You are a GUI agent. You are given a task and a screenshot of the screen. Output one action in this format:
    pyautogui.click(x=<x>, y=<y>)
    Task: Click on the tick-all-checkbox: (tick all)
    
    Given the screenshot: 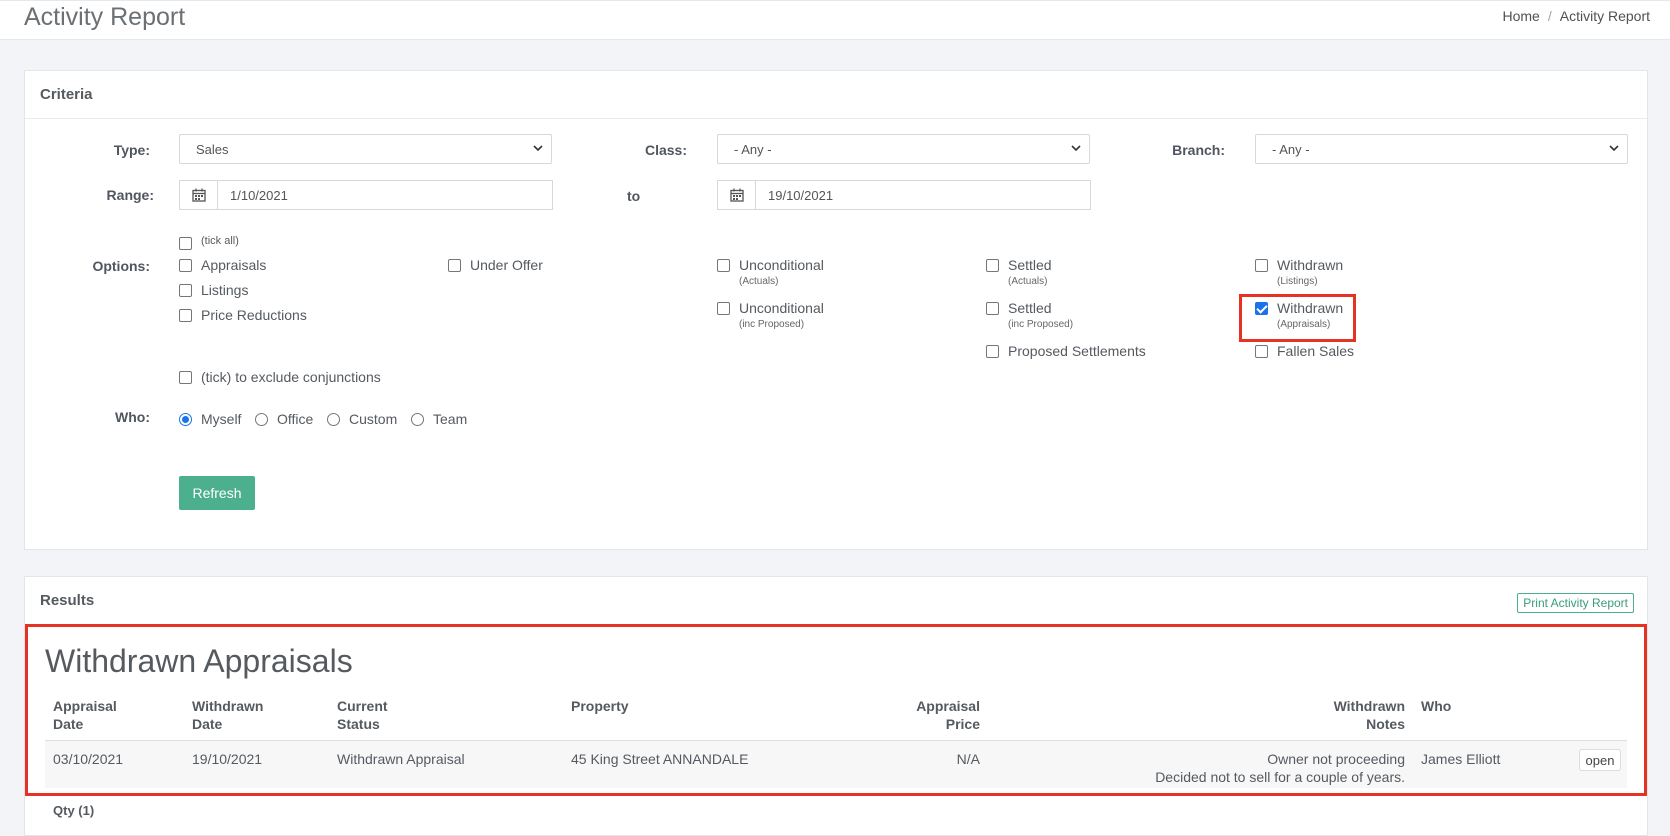 What is the action you would take?
    pyautogui.click(x=209, y=242)
    